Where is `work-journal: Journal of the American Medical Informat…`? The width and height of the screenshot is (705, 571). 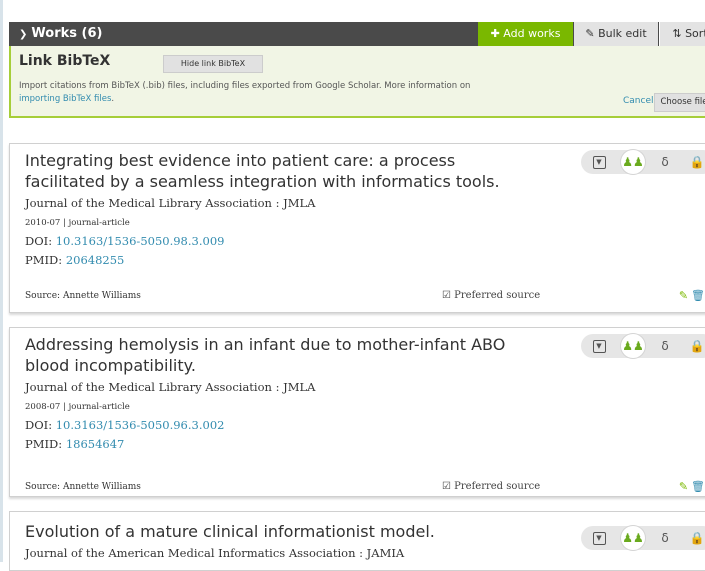 work-journal: Journal of the American Medical Informat… is located at coordinates (215, 553).